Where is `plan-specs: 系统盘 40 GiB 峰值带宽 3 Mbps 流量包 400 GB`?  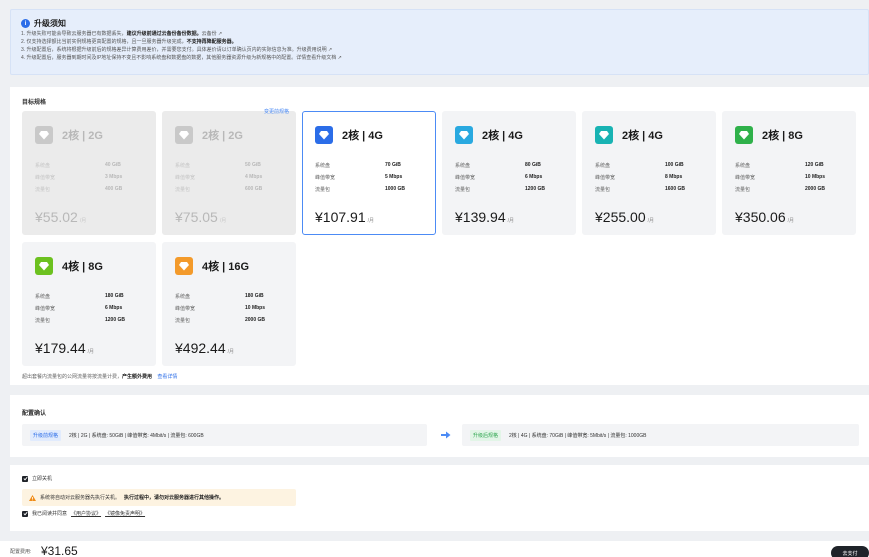 plan-specs: 系统盘 40 GiB 峰值带宽 3 Mbps 流量包 400 GB is located at coordinates (91, 177).